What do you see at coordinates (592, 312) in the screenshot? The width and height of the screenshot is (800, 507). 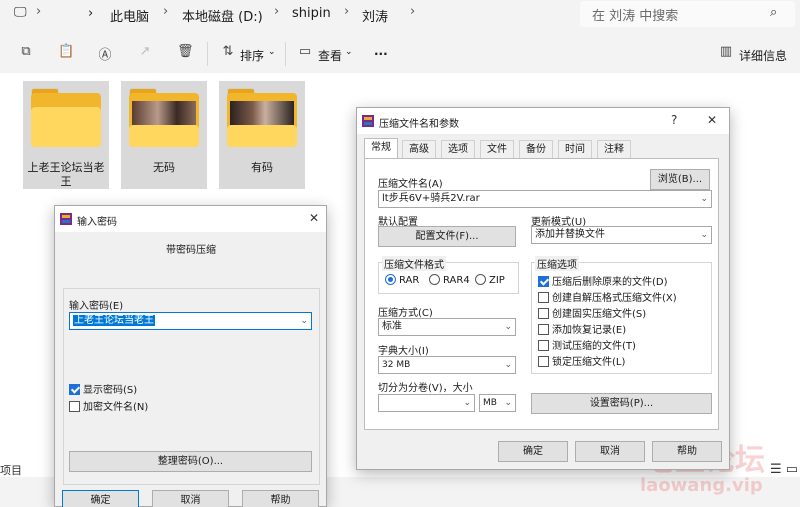 I see `solid-checkbox: 创建固实压缩文件(S)` at bounding box center [592, 312].